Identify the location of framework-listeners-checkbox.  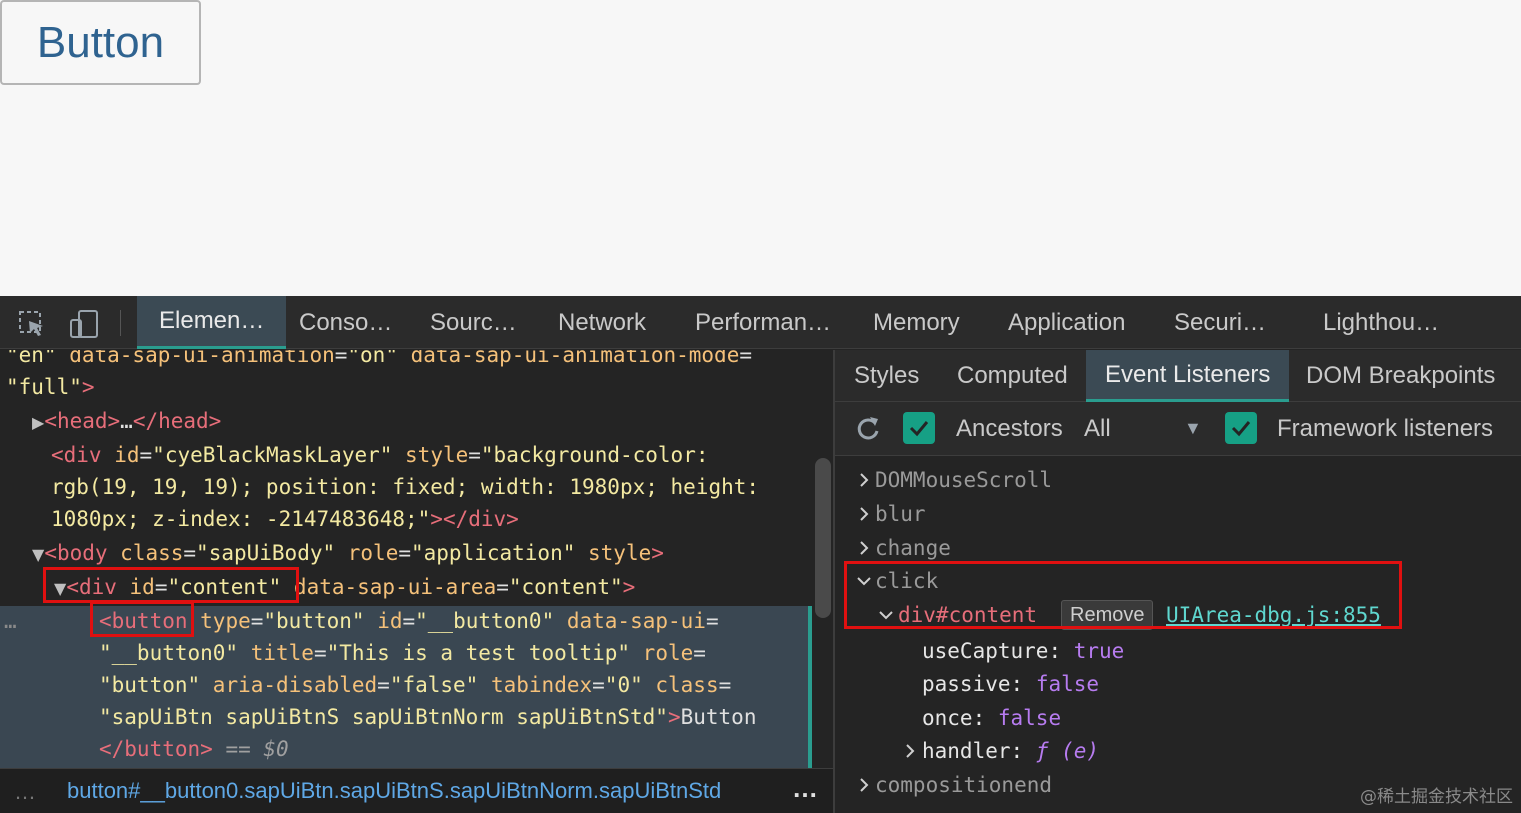
(1241, 428).